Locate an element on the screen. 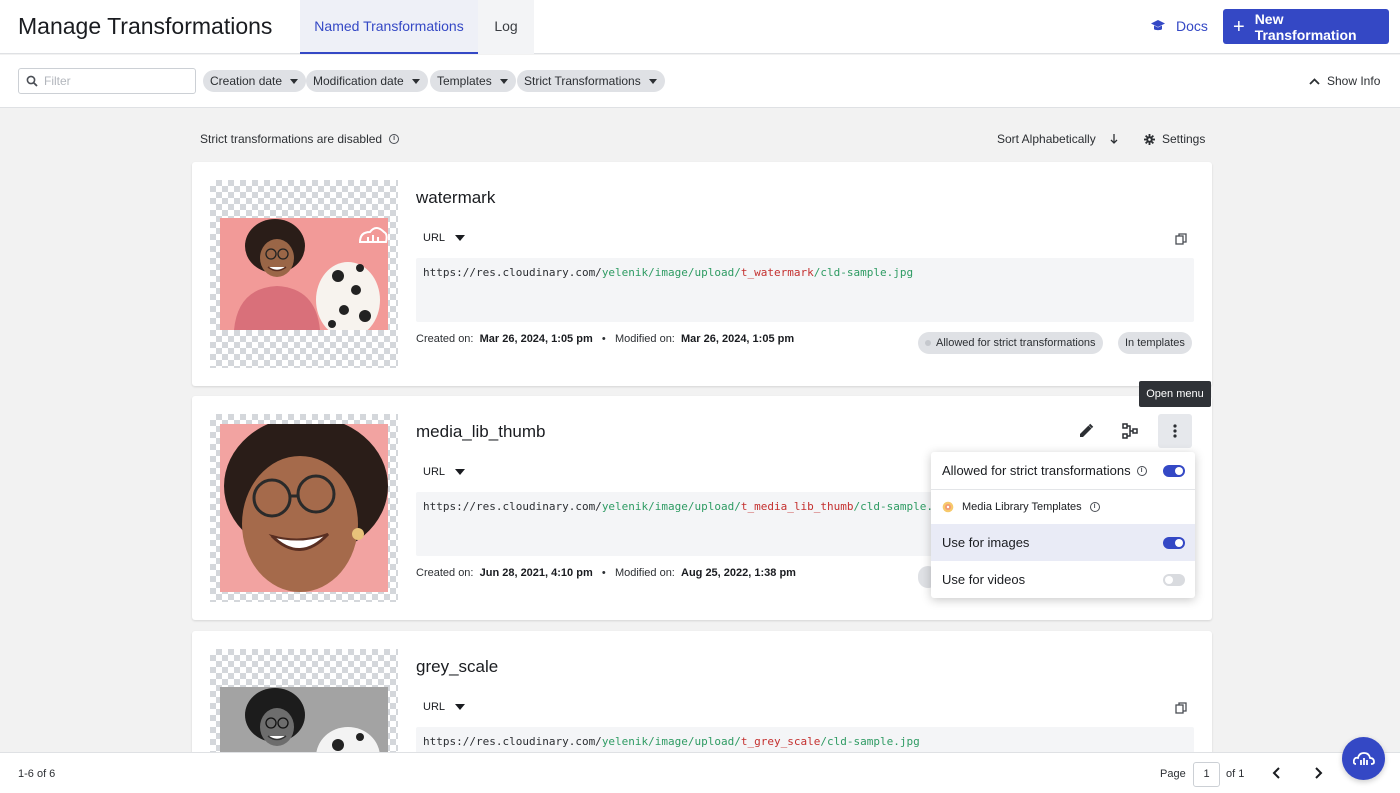 This screenshot has width=1400, height=793. creation-date-filter: Creation date is located at coordinates (255, 81).